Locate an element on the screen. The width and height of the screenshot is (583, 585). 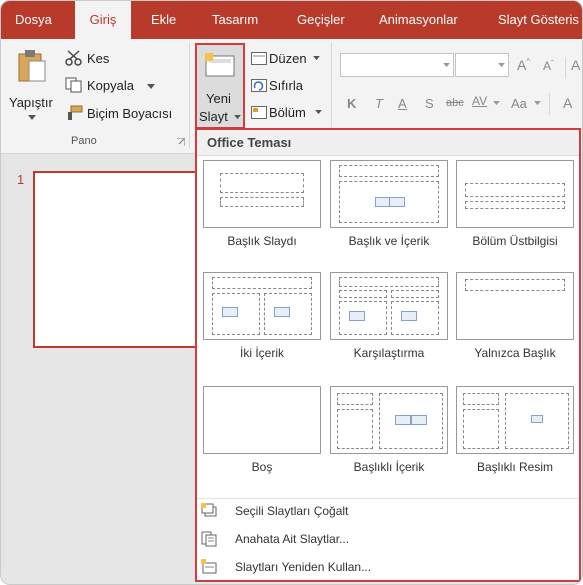
layout-two-content is located at coordinates (262, 306).